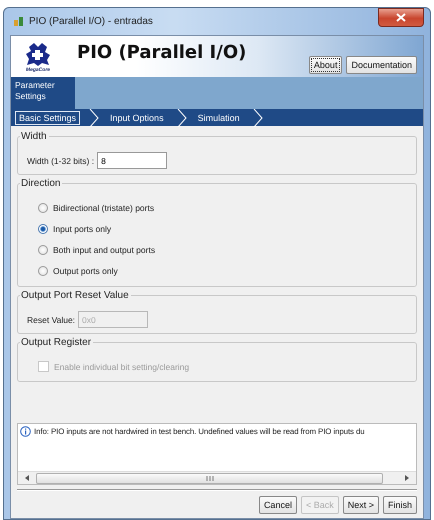 This screenshot has width=434, height=520. Describe the element at coordinates (60, 161) in the screenshot. I see `field-label: Width (1-32 bits) :` at that location.